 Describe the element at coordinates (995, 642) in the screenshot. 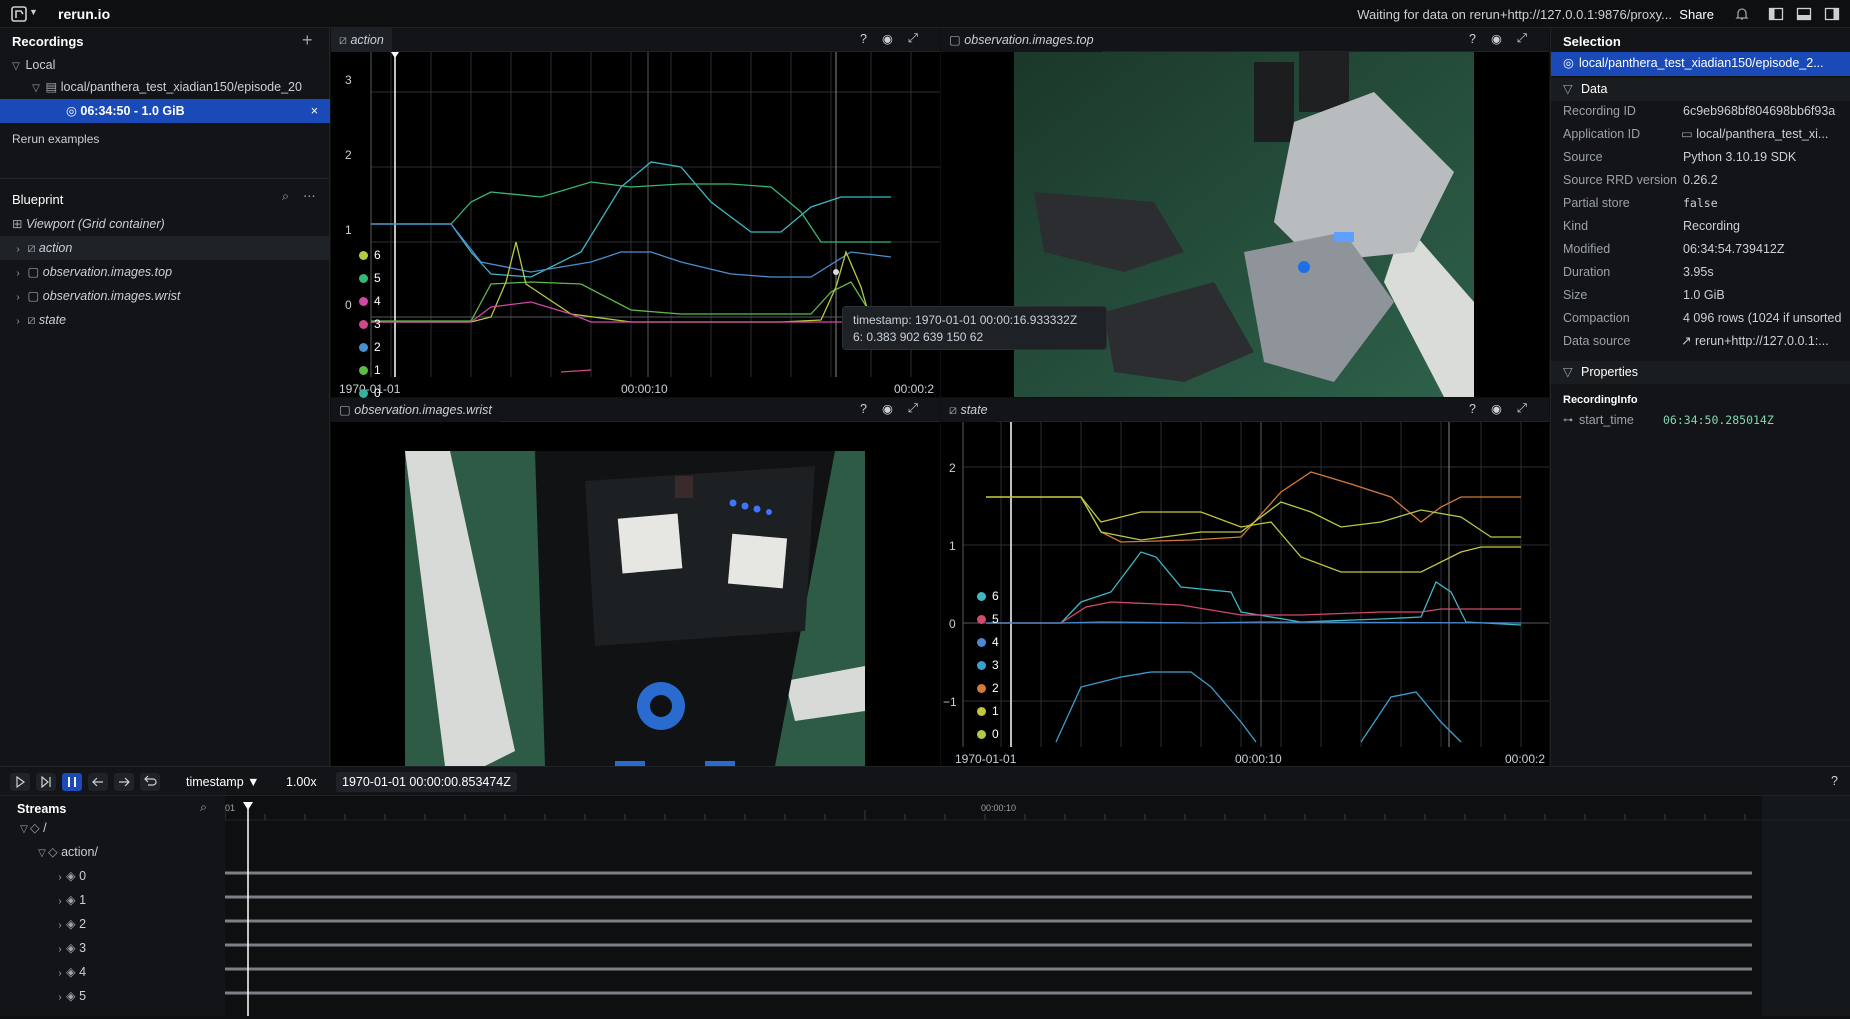

I see `legend-label: 4` at that location.